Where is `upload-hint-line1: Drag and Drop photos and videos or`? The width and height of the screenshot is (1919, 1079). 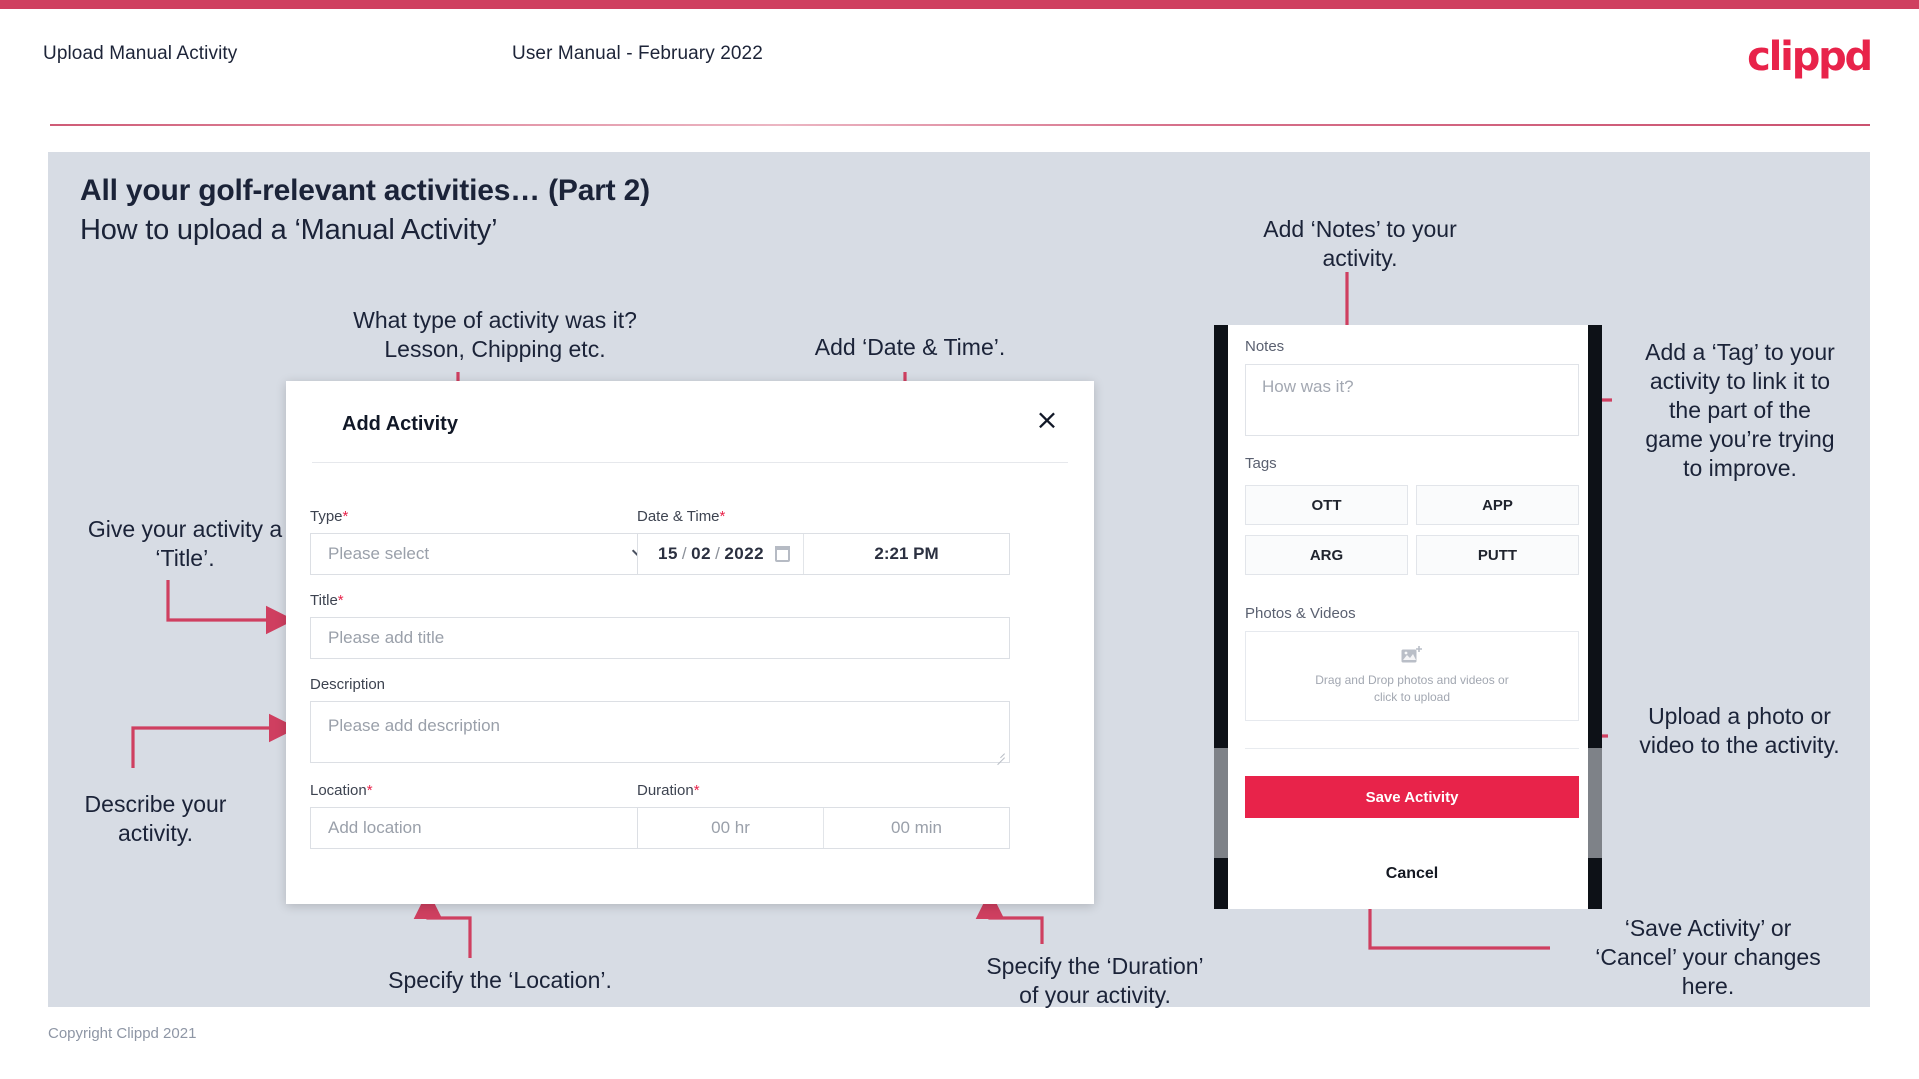 upload-hint-line1: Drag and Drop photos and videos or is located at coordinates (1412, 680).